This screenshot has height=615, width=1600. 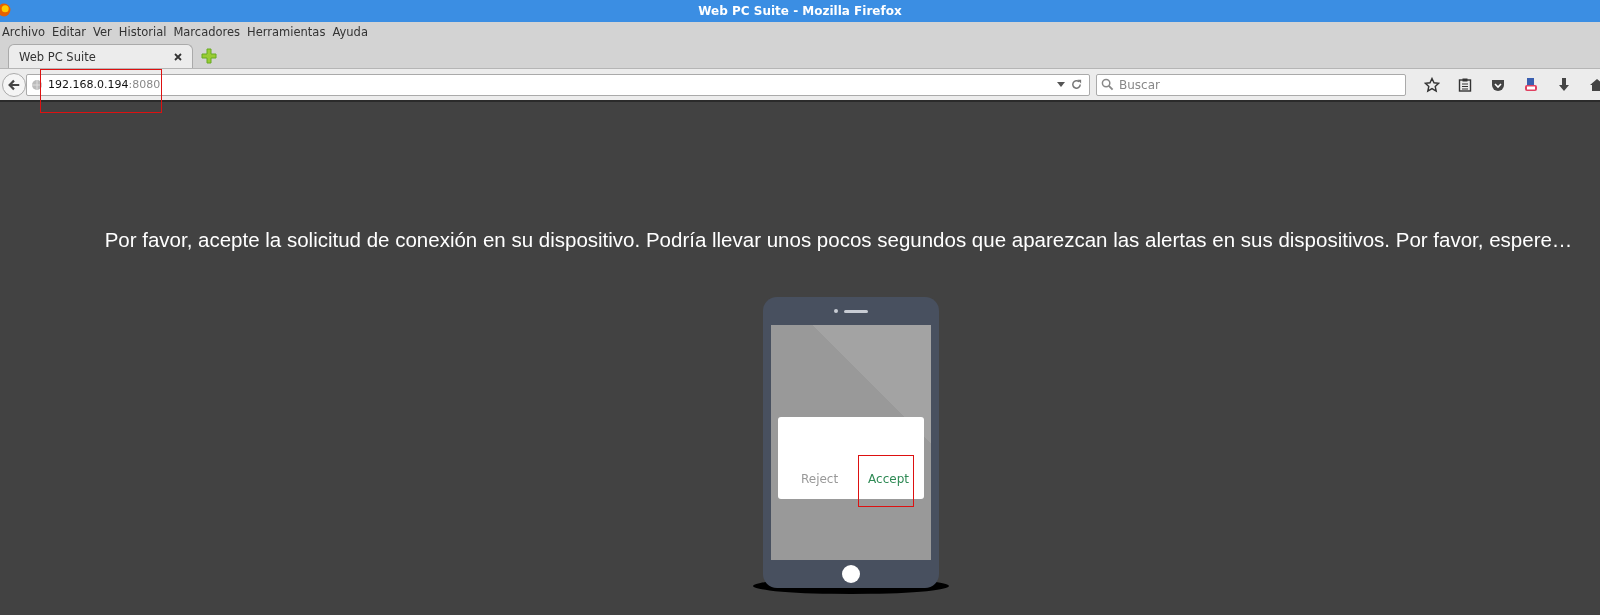 What do you see at coordinates (5, 10) in the screenshot?
I see `browser-logo-icon` at bounding box center [5, 10].